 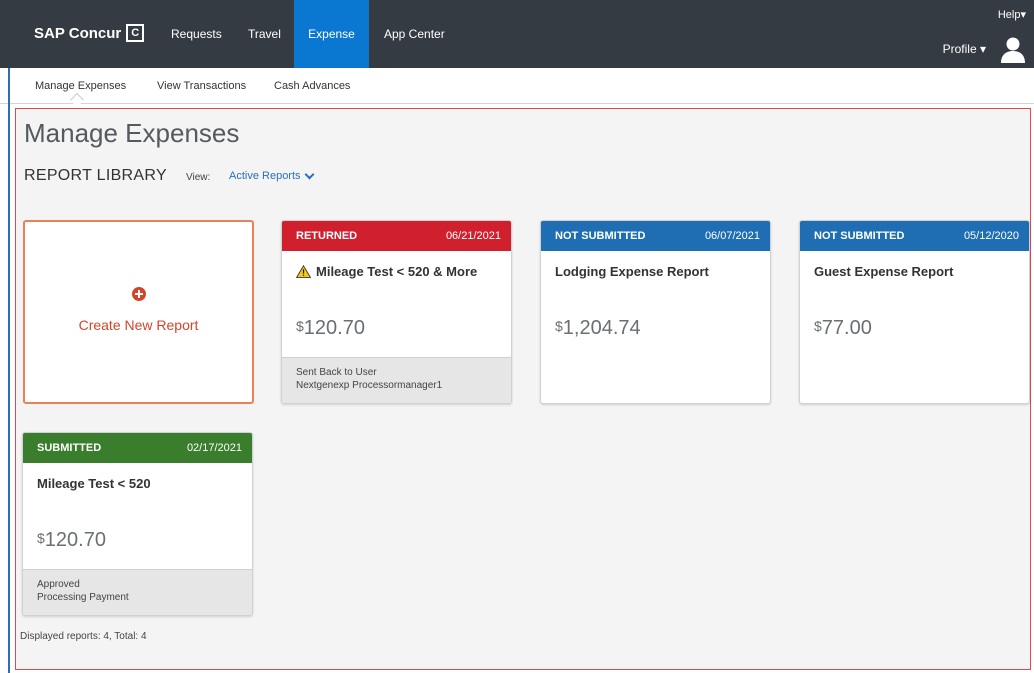 I want to click on nav-travel: Travel, so click(x=264, y=34).